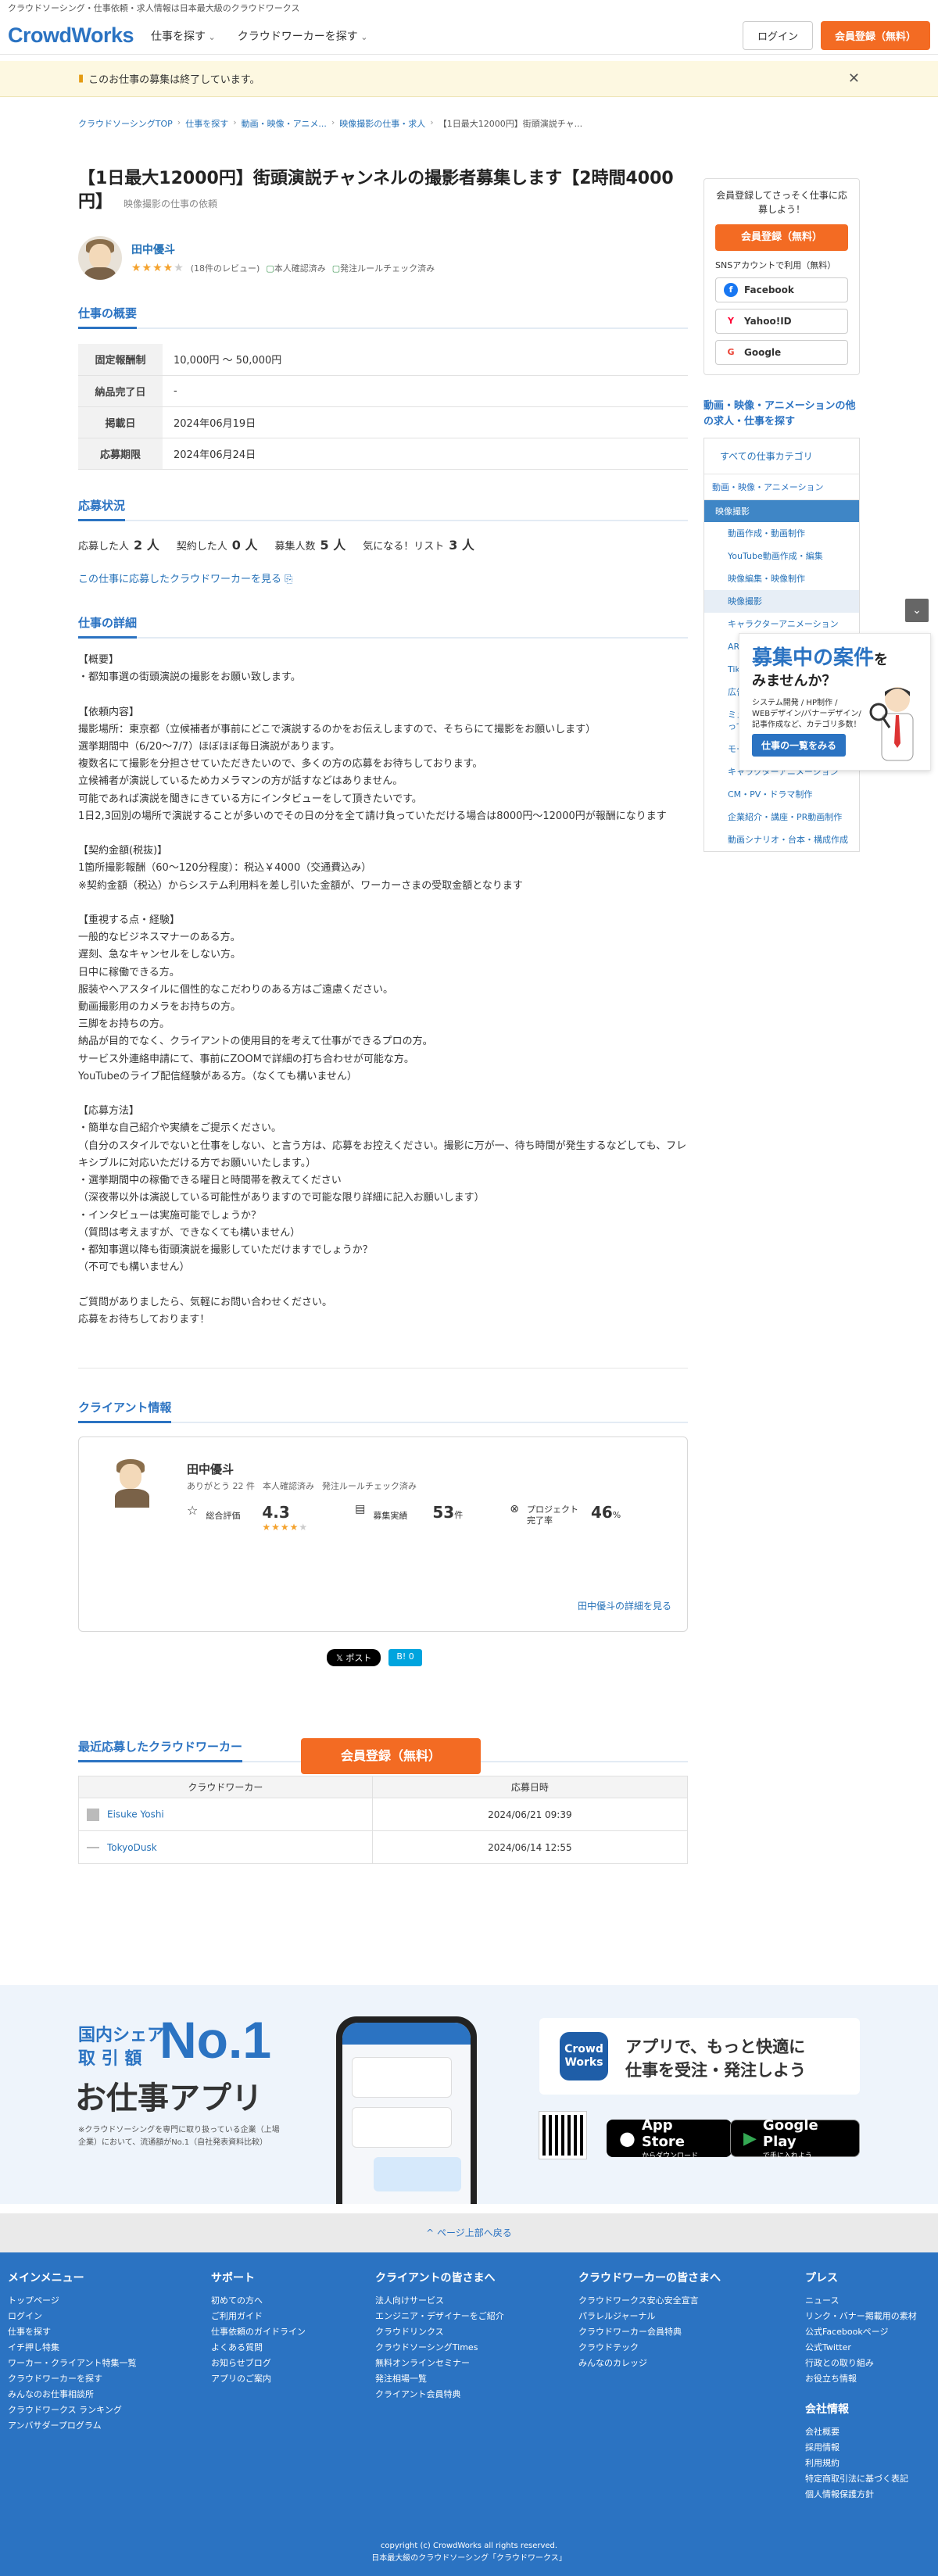 The height and width of the screenshot is (2576, 938). Describe the element at coordinates (781, 511) in the screenshot. I see `sidebar-item-selected: 映像撮影` at that location.